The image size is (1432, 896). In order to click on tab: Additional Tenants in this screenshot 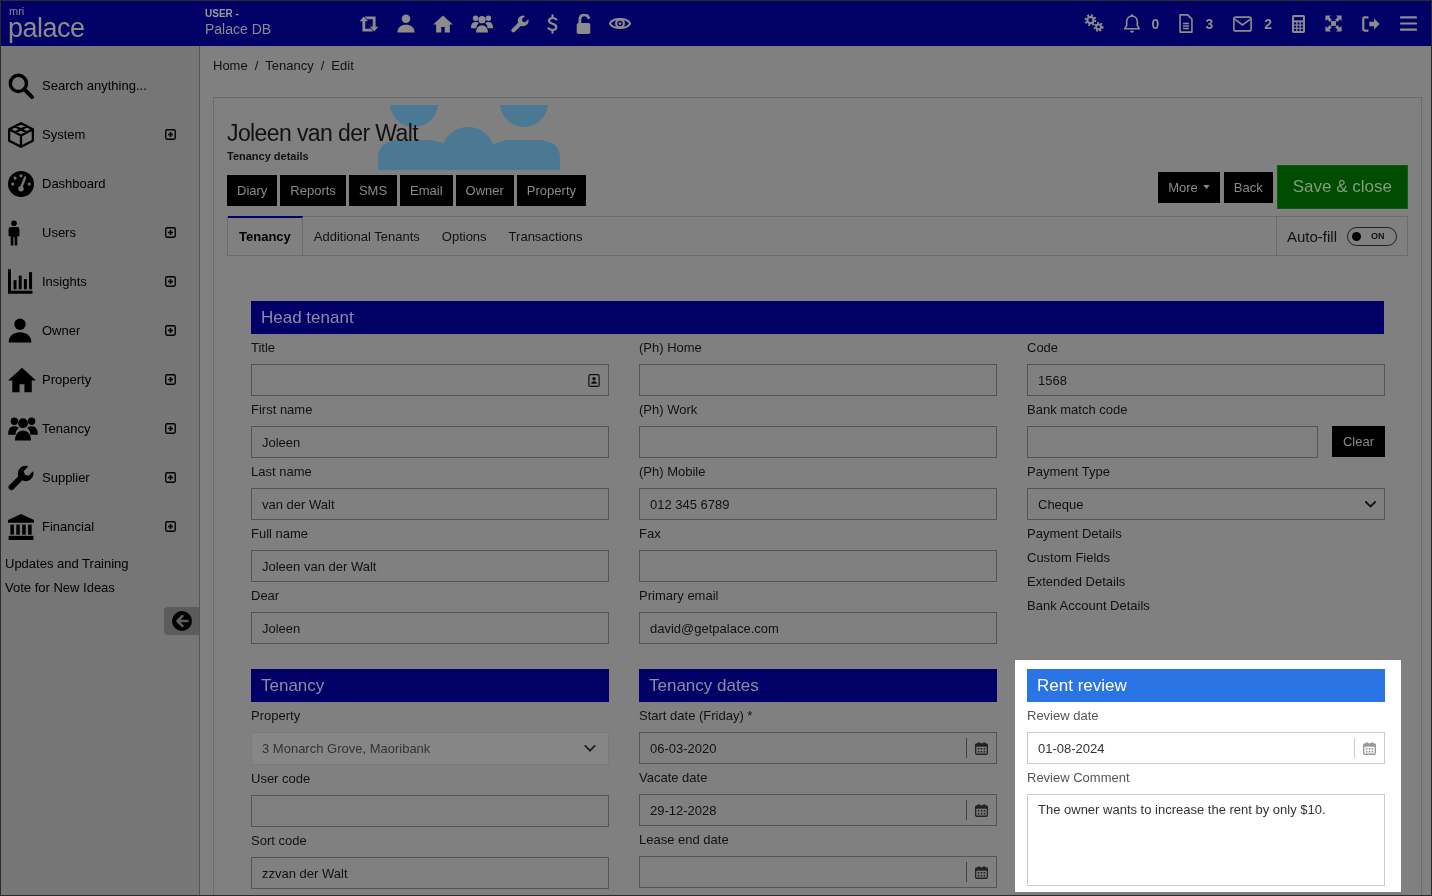, I will do `click(366, 236)`.